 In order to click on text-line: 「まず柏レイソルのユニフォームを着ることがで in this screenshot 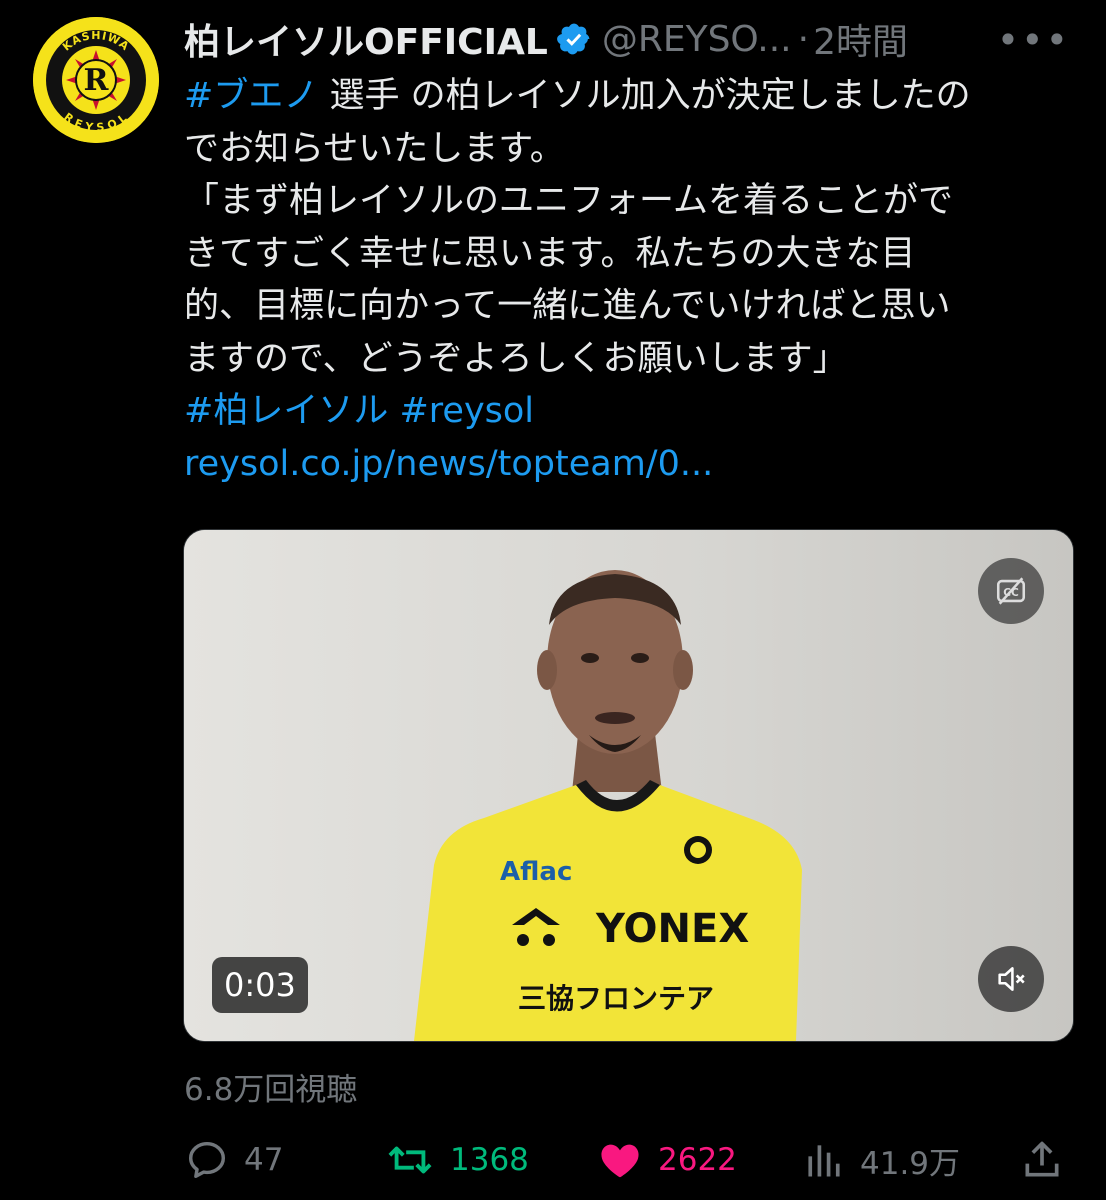, I will do `click(568, 201)`.